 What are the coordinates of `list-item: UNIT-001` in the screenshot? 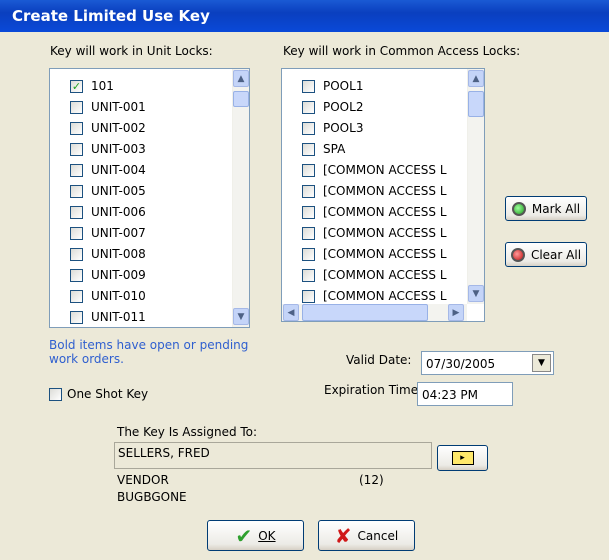 It's located at (108, 107).